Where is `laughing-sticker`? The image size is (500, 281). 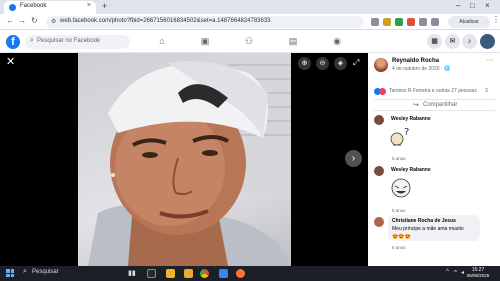
laughing-sticker is located at coordinates (401, 188).